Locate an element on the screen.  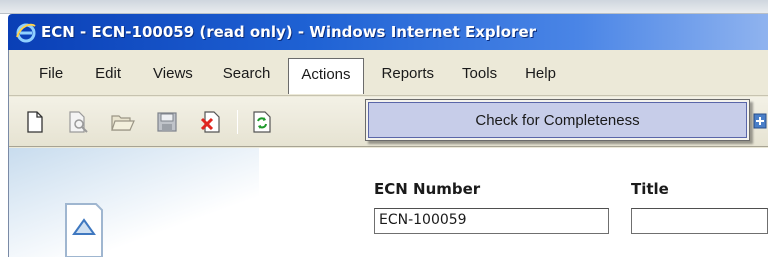
open-folder-icon is located at coordinates (123, 122).